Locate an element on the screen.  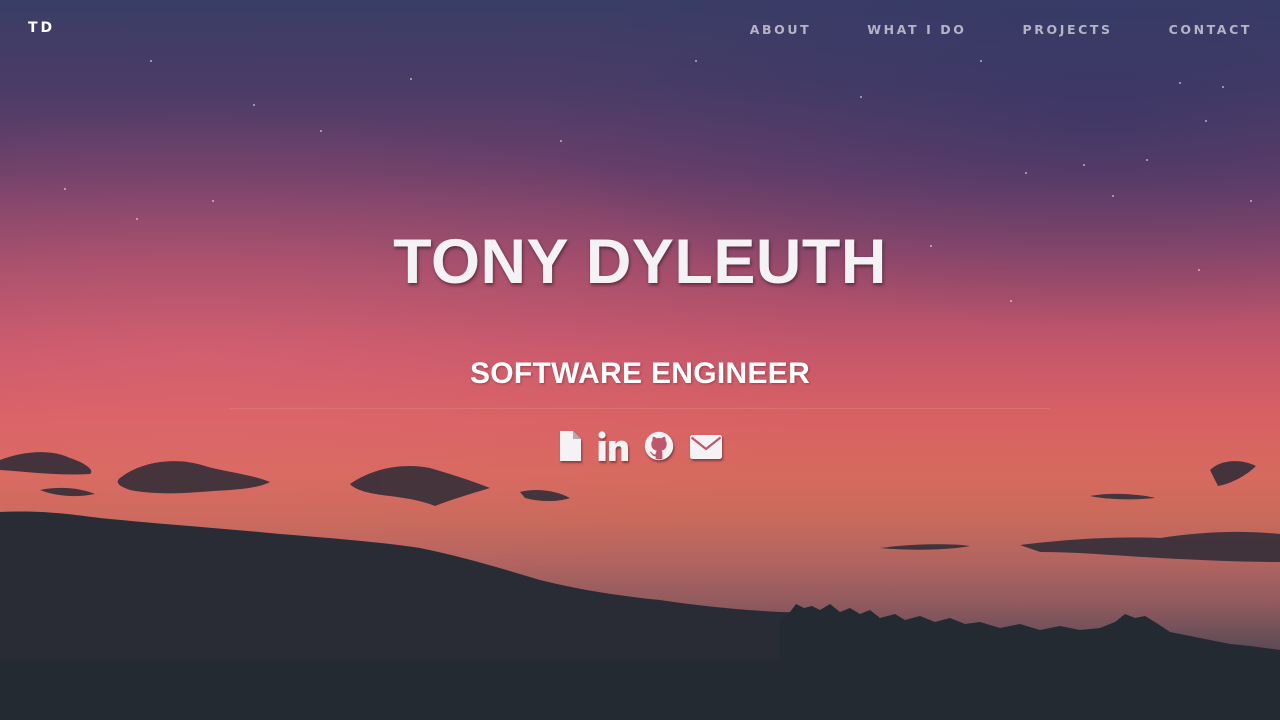
hero-role: SOFTWARE ENGINEER is located at coordinates (640, 373).